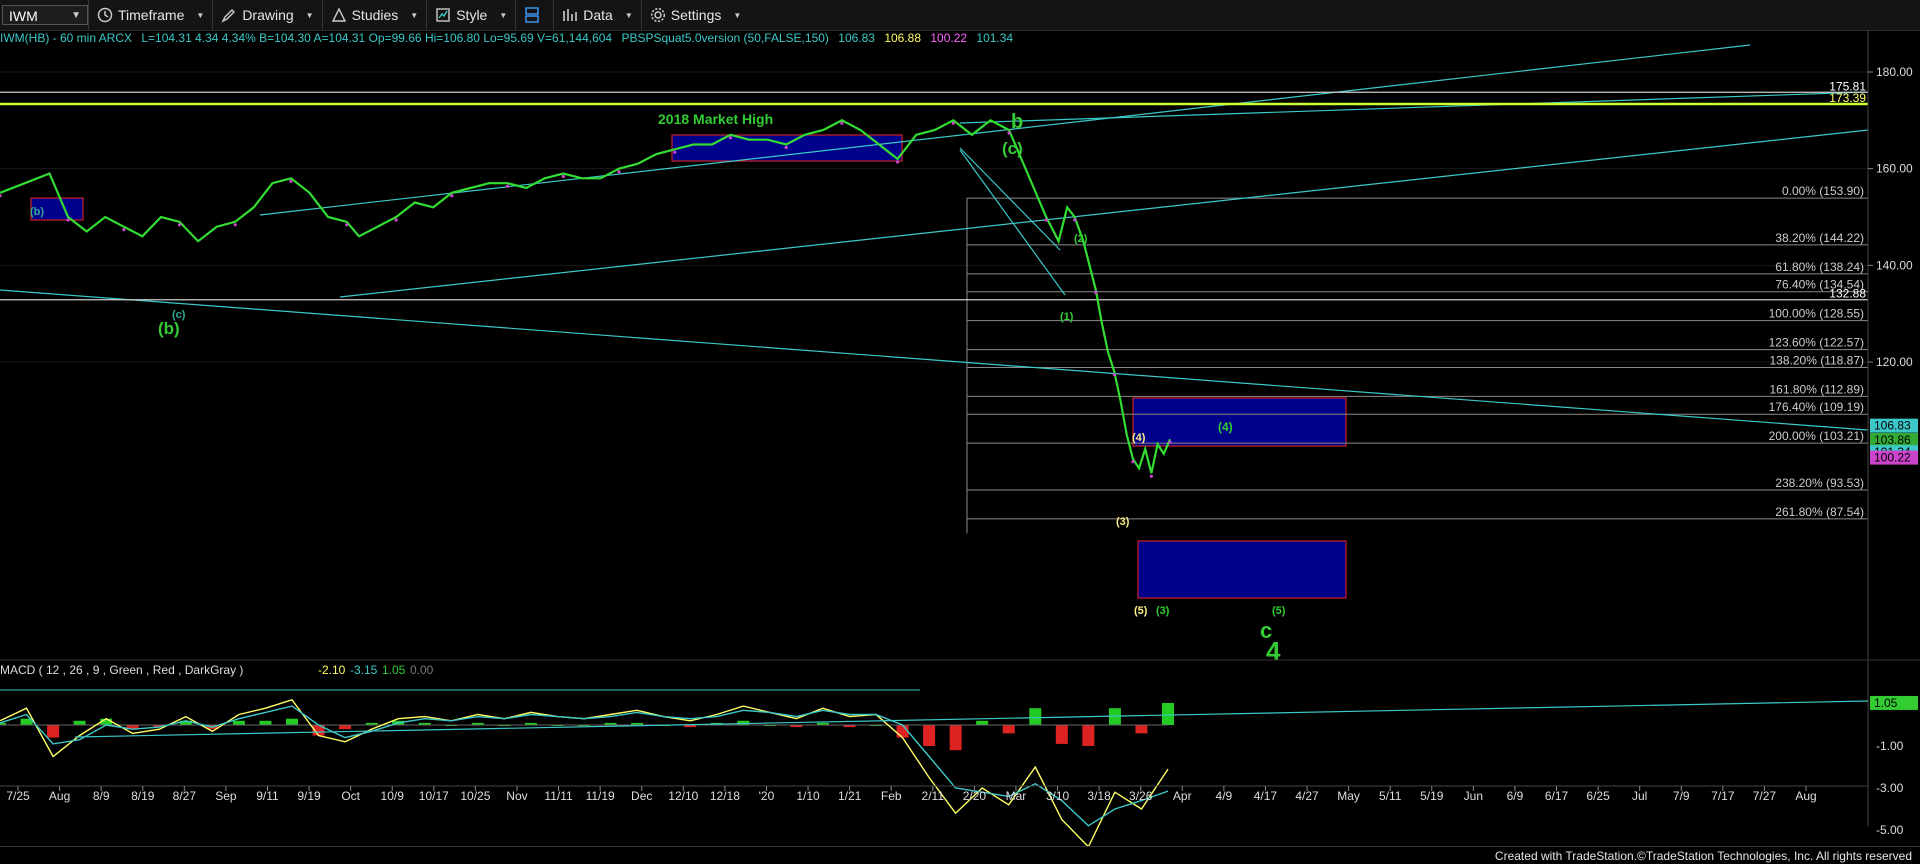 The height and width of the screenshot is (864, 1920). I want to click on time-tick-label: 7/27, so click(1765, 796).